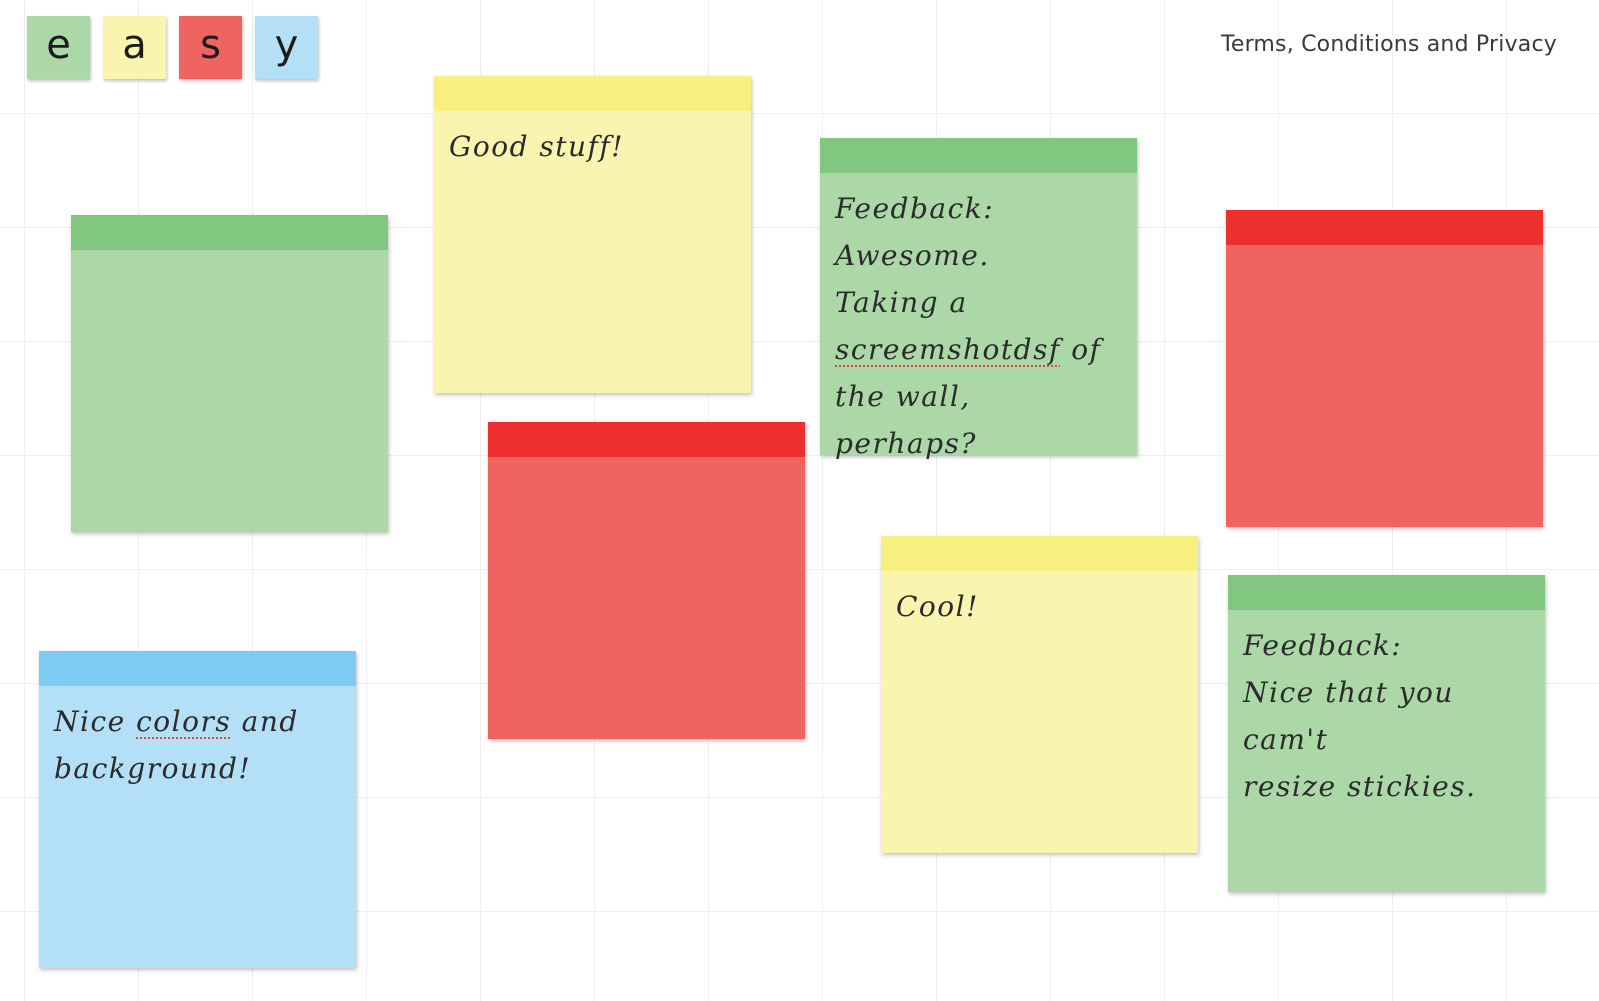 This screenshot has width=1599, height=1001. What do you see at coordinates (1389, 44) in the screenshot?
I see `terms-link: Terms, Conditions and Privacy` at bounding box center [1389, 44].